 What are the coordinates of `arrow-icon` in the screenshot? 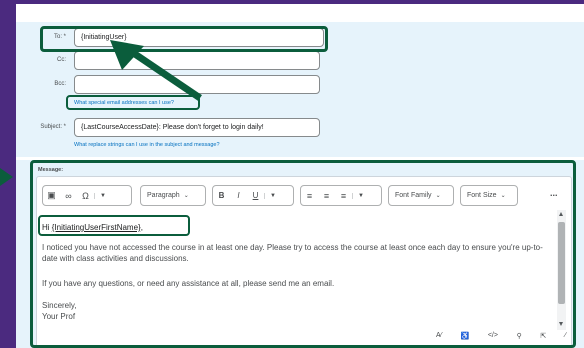 It's located at (156, 70).